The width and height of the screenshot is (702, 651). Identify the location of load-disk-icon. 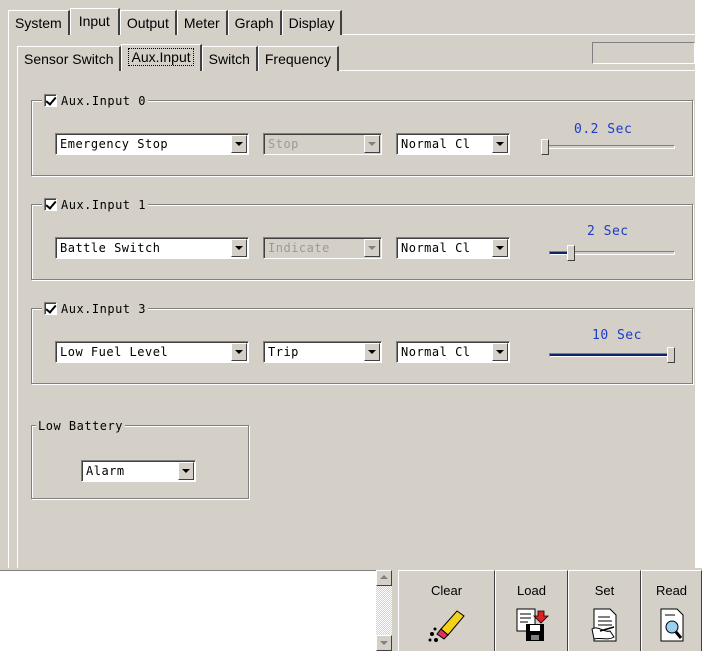
(532, 624).